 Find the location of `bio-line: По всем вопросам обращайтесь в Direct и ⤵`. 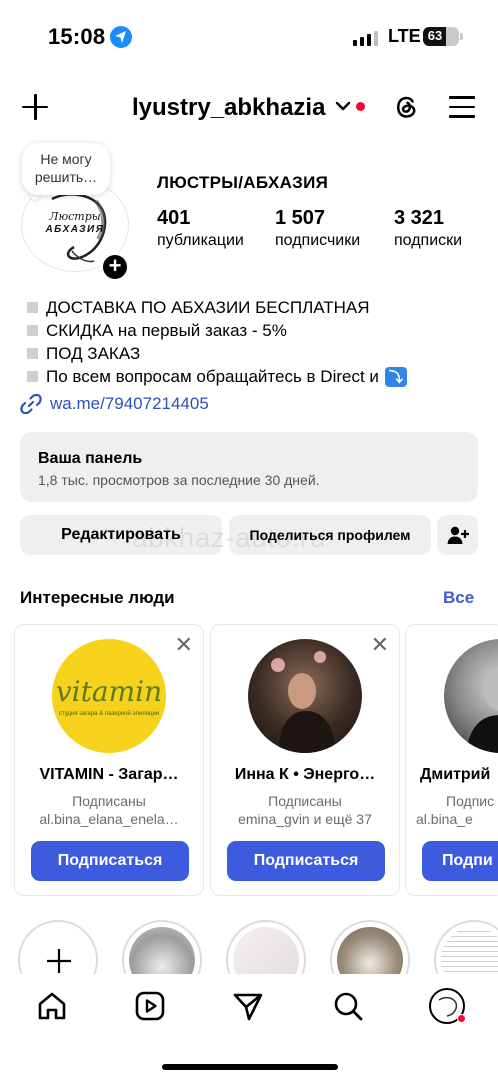

bio-line: По всем вопросам обращайтесь в Direct и ⤵ is located at coordinates (217, 376).